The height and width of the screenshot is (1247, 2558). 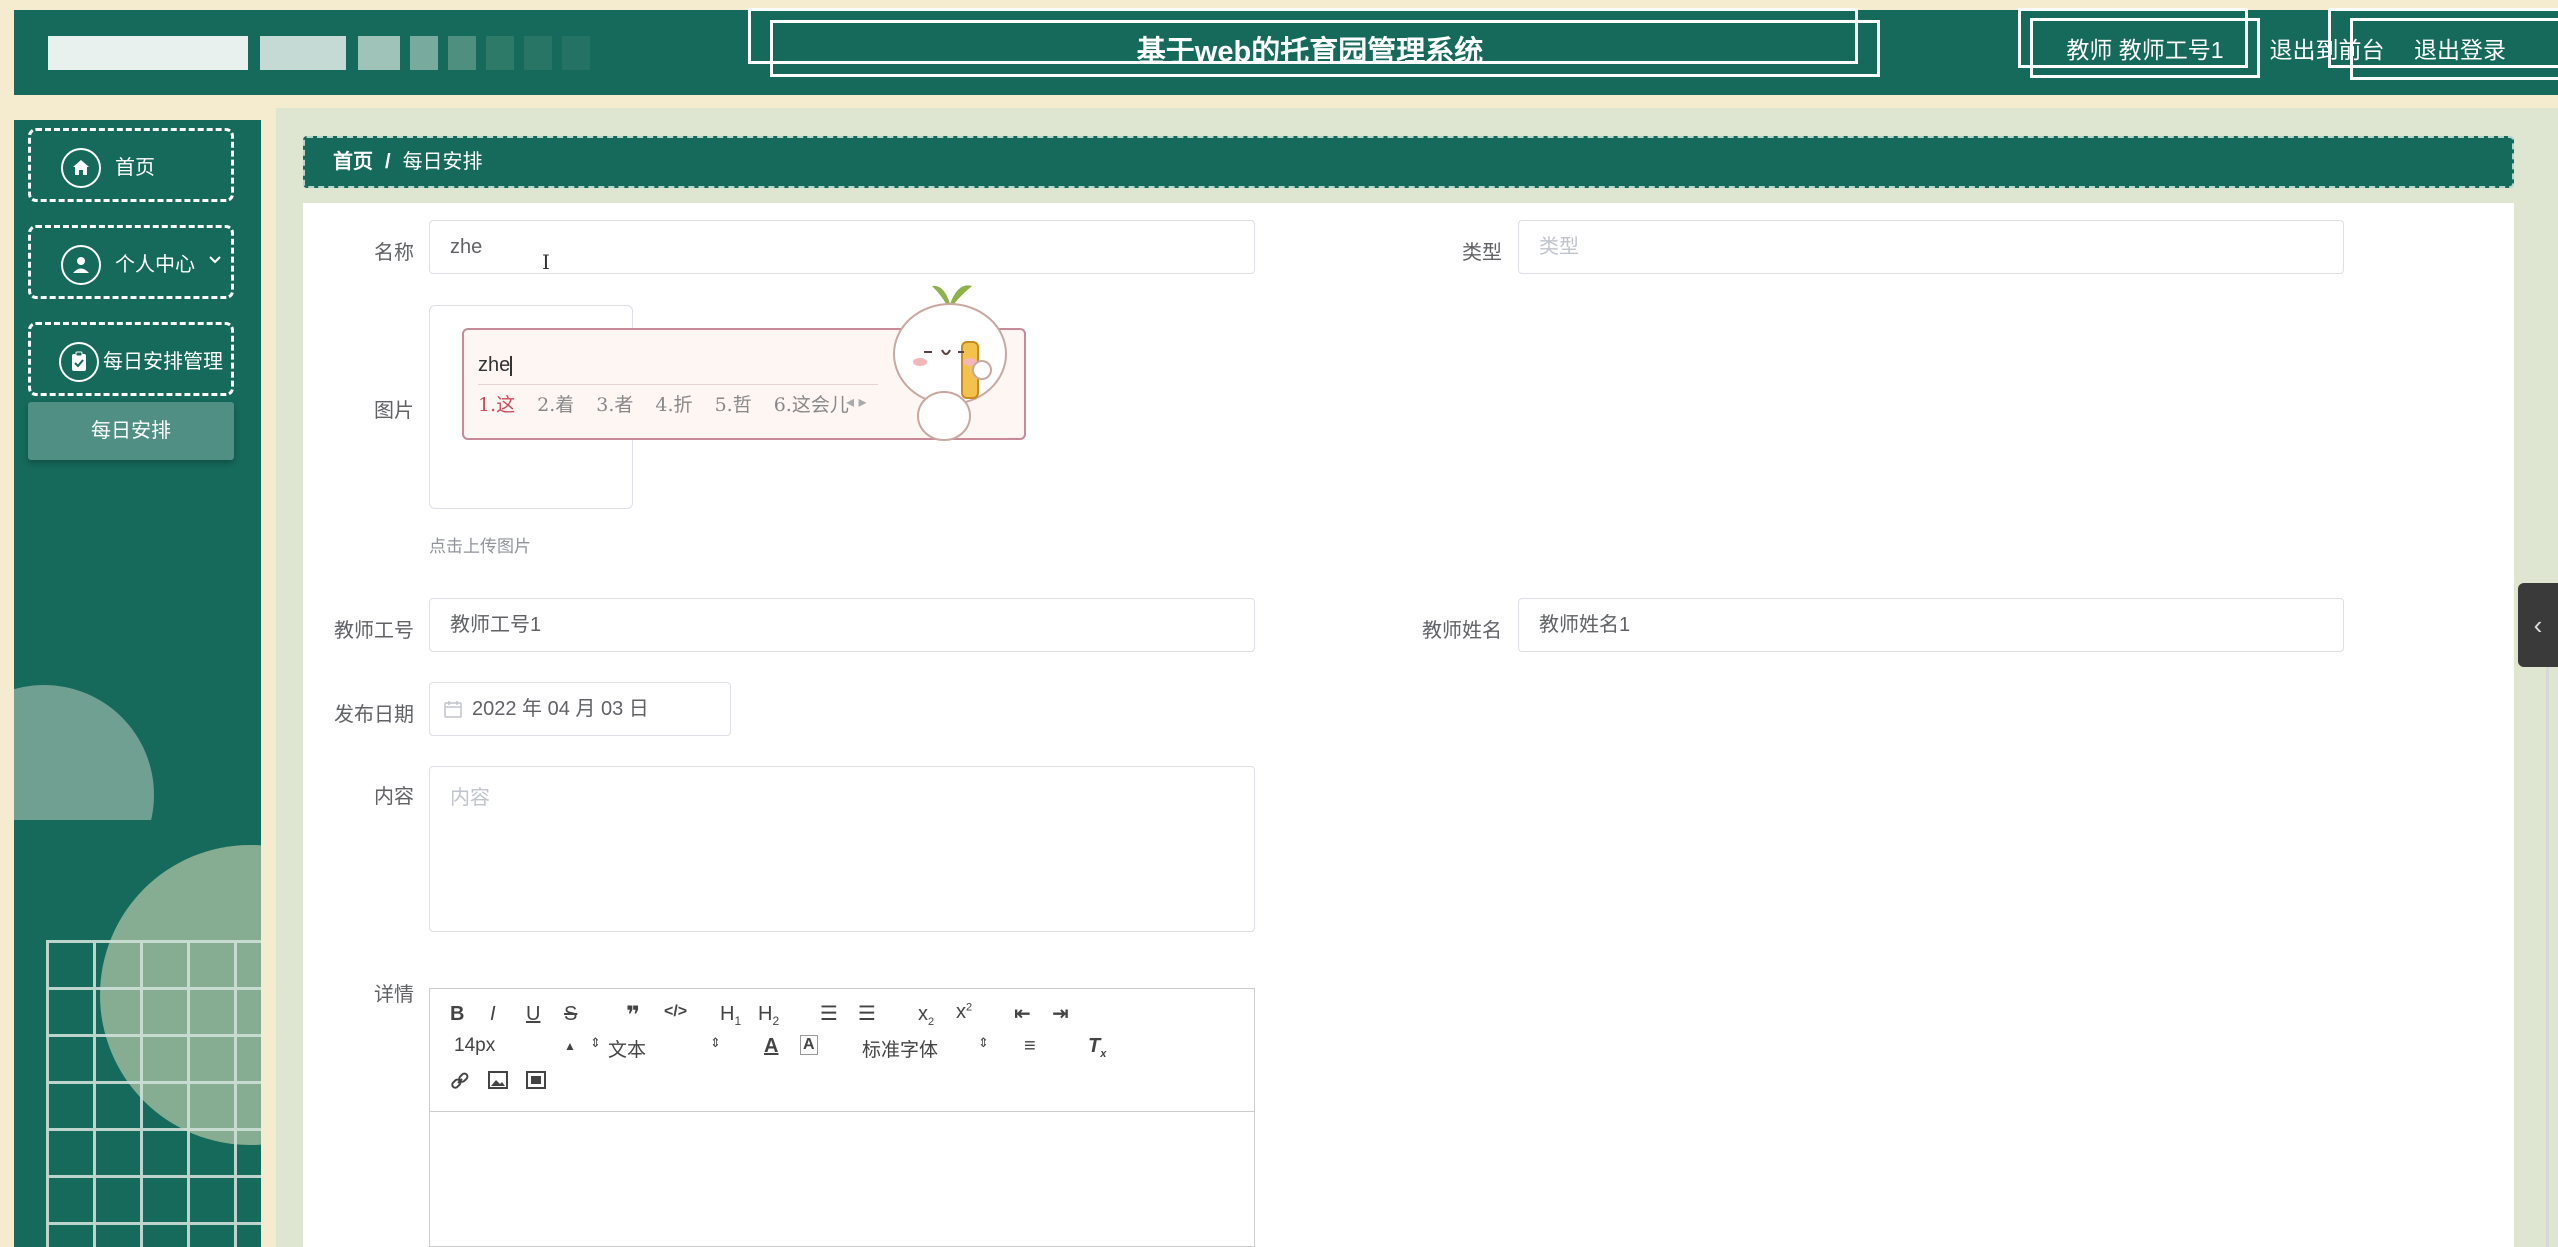 What do you see at coordinates (560, 709) in the screenshot?
I see `publish-date-value: 2022 年 04 月 03 日` at bounding box center [560, 709].